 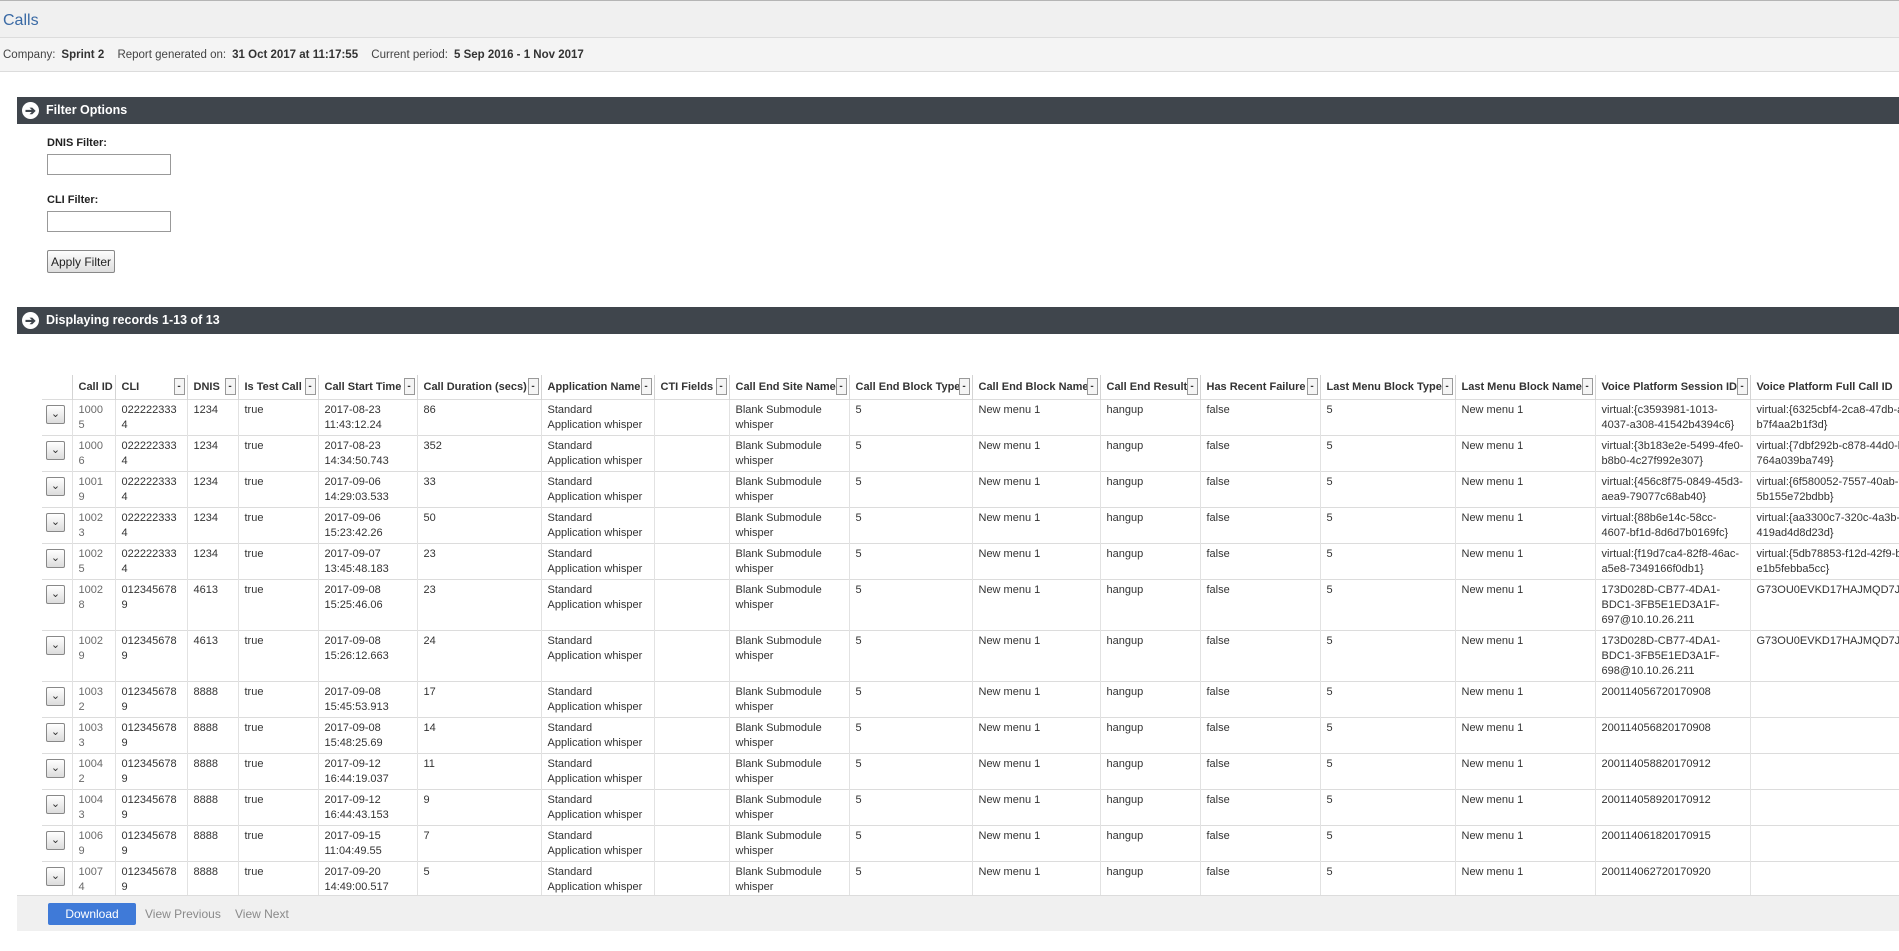 I want to click on view-previous-link: View Previous, so click(x=183, y=914).